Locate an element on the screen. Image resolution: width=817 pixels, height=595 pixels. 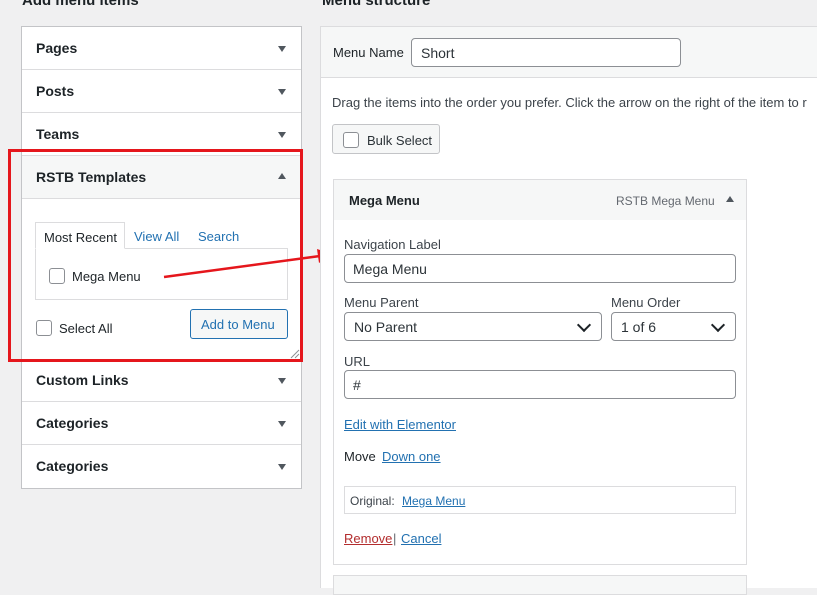
navigation-label-value: Mega Menu is located at coordinates (390, 269).